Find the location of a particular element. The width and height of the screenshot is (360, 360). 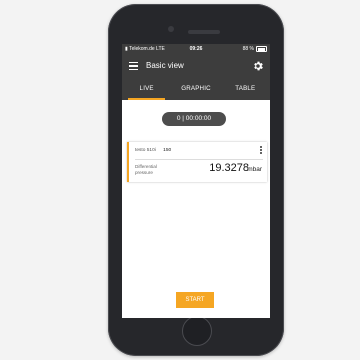

more-options-icon is located at coordinates (261, 151).